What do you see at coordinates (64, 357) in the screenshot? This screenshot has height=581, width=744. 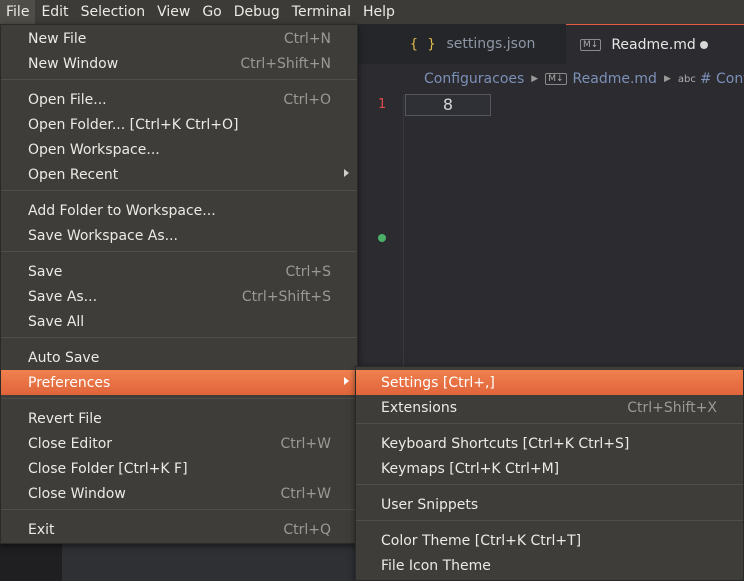 I see `menu-item-label: Auto Save` at bounding box center [64, 357].